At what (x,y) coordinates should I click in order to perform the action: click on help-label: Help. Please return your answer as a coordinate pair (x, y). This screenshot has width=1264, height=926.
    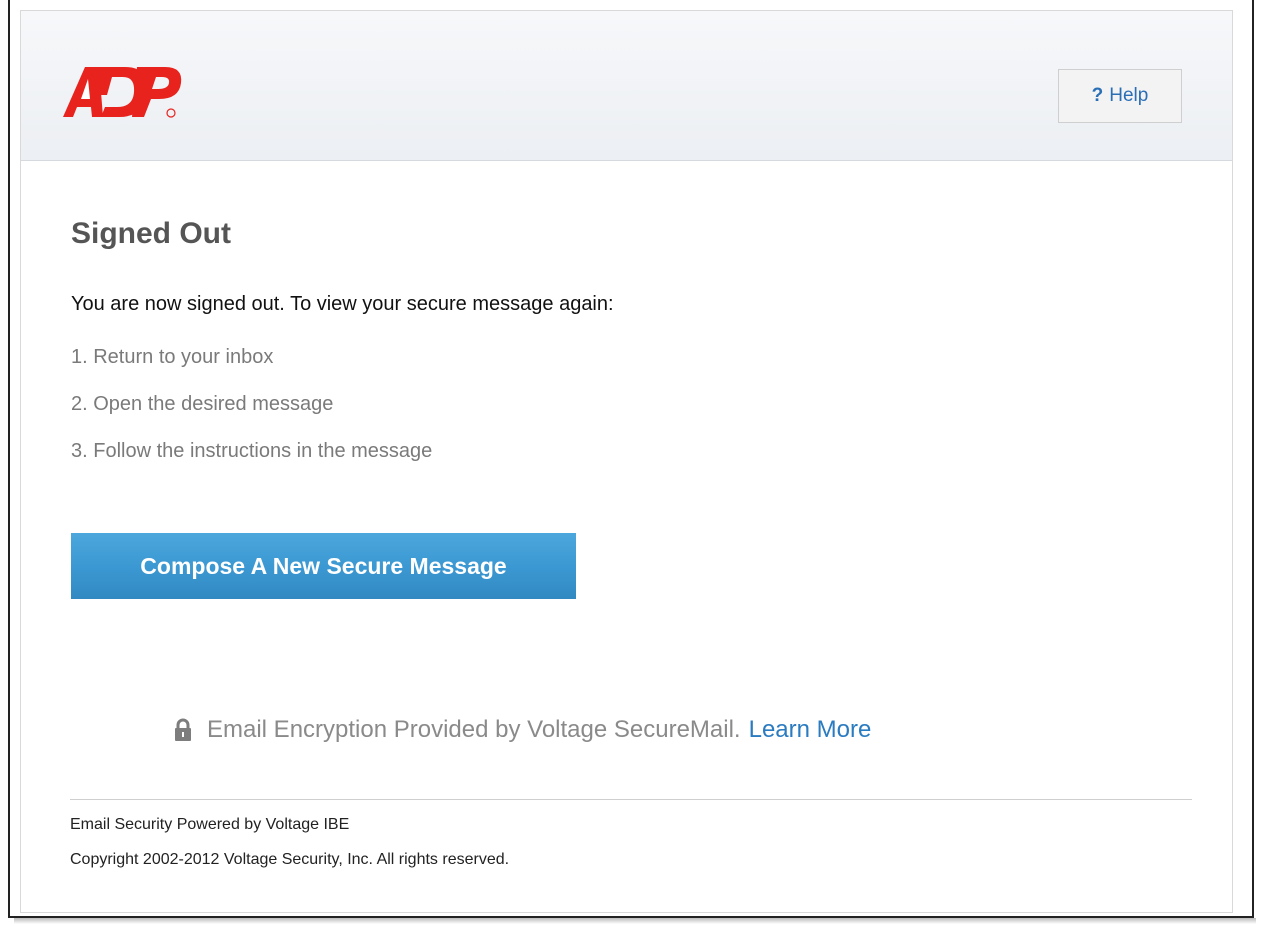
    Looking at the image, I should click on (1129, 95).